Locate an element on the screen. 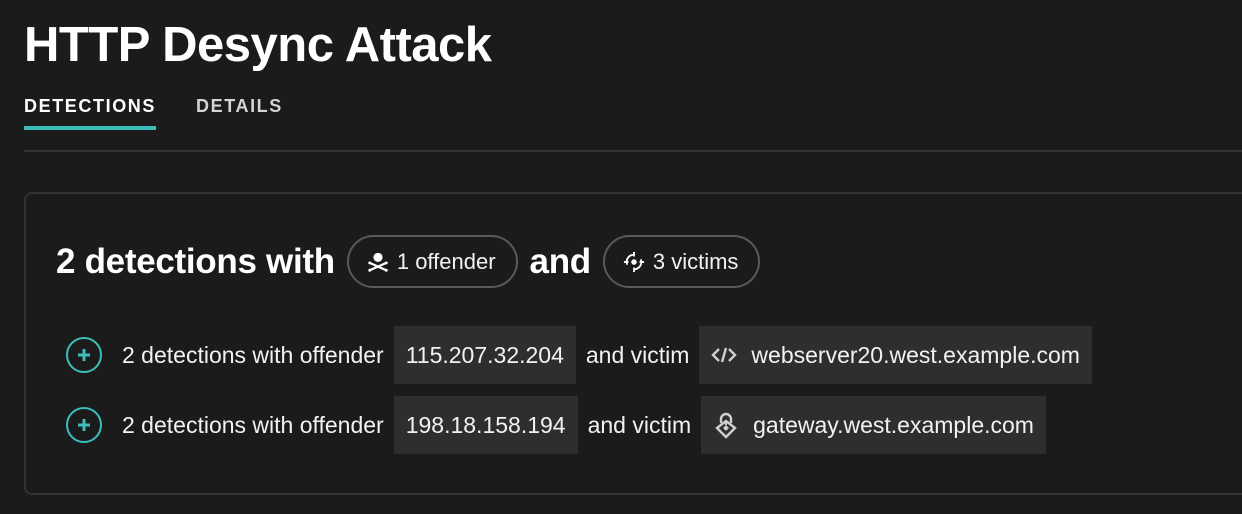 This screenshot has height=514, width=1242. offender-count-pill: 1 offender is located at coordinates (432, 261).